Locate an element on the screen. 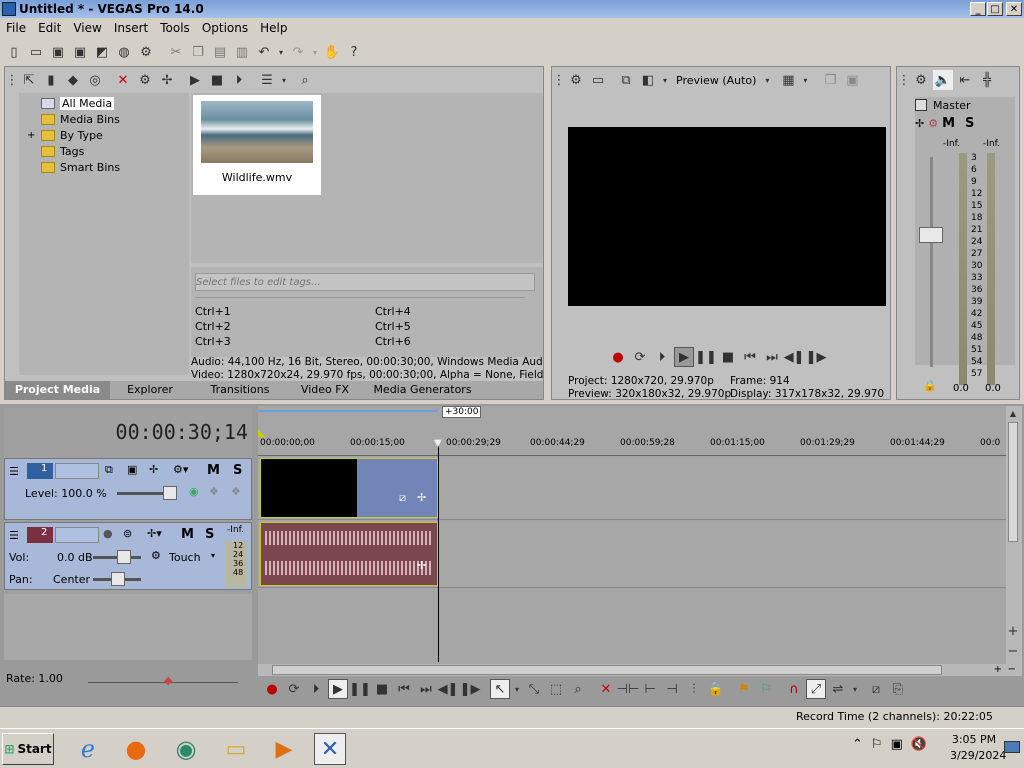  menu-help: Help is located at coordinates (273, 28).